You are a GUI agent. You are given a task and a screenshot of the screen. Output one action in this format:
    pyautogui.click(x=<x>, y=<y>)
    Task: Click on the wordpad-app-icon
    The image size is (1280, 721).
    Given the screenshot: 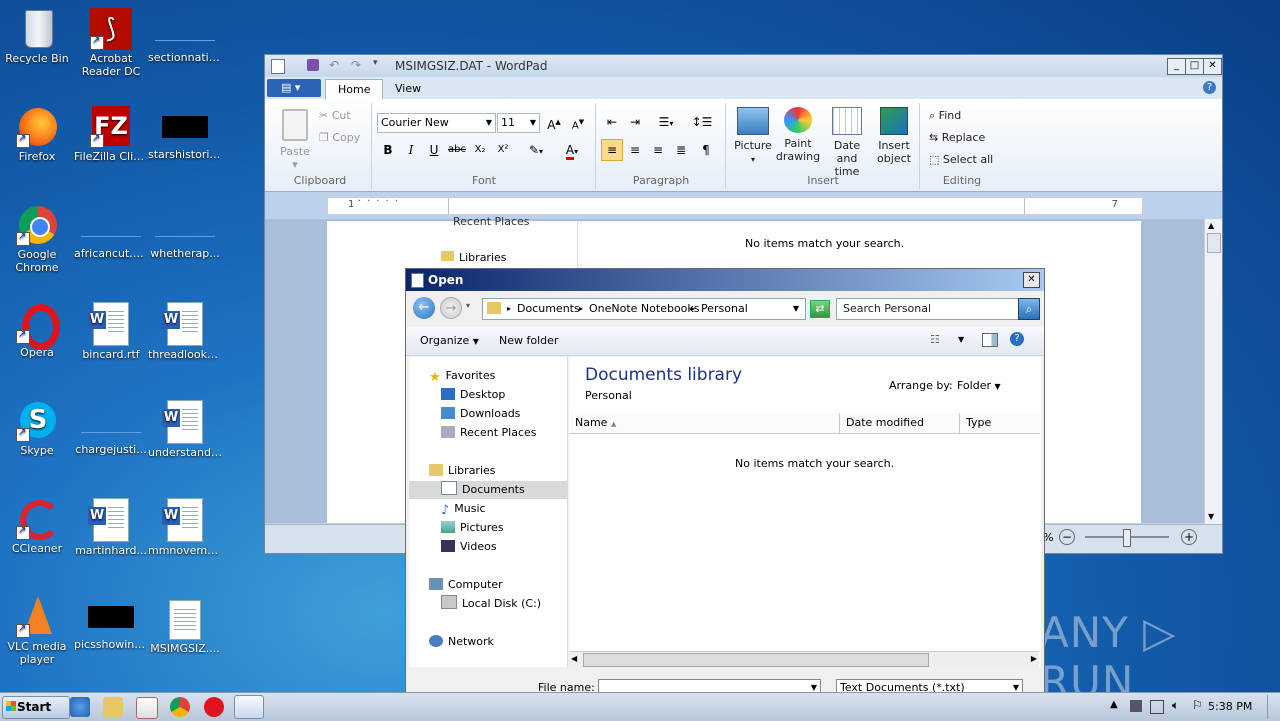 What is the action you would take?
    pyautogui.click(x=278, y=66)
    